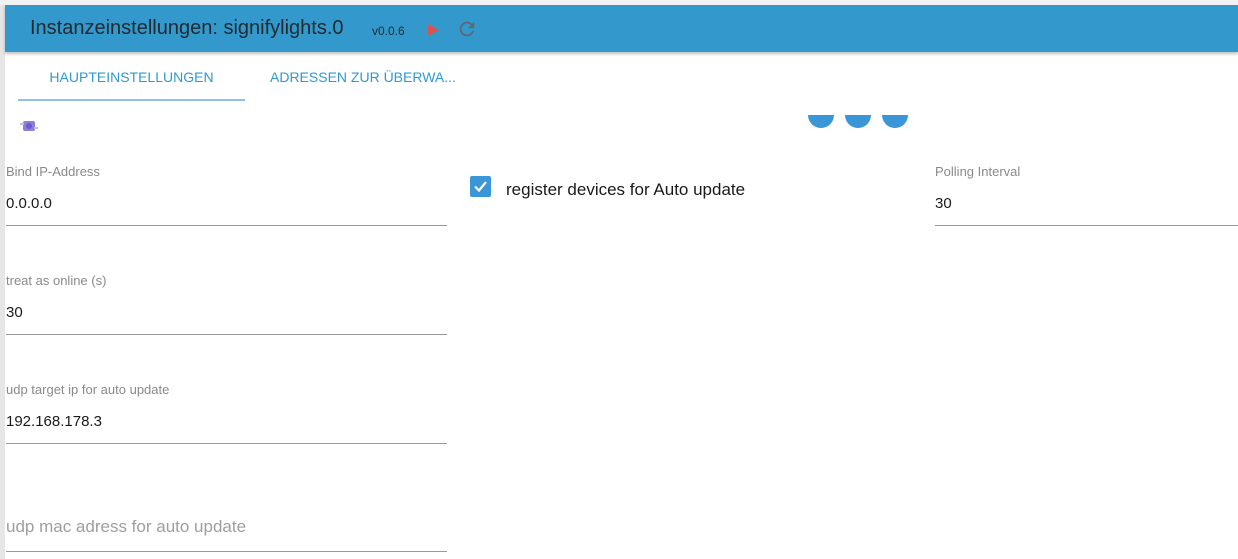  I want to click on restart-instance-button, so click(467, 29).